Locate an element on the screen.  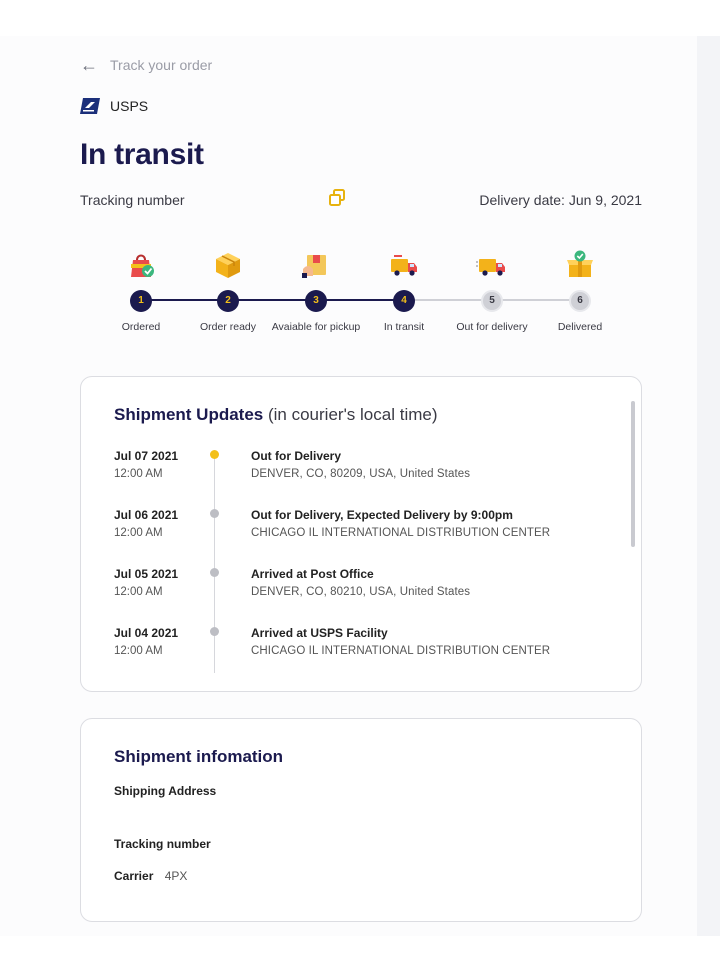
event-date: Jul 07 2021 is located at coordinates (146, 456).